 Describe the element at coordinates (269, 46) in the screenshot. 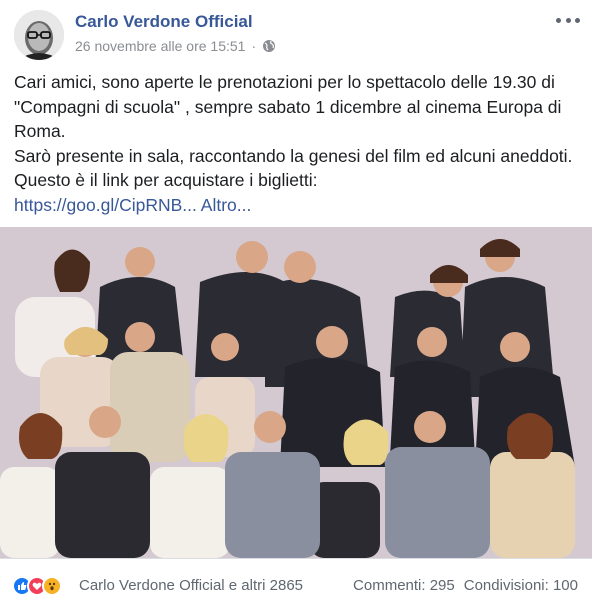

I see `globe-icon` at that location.